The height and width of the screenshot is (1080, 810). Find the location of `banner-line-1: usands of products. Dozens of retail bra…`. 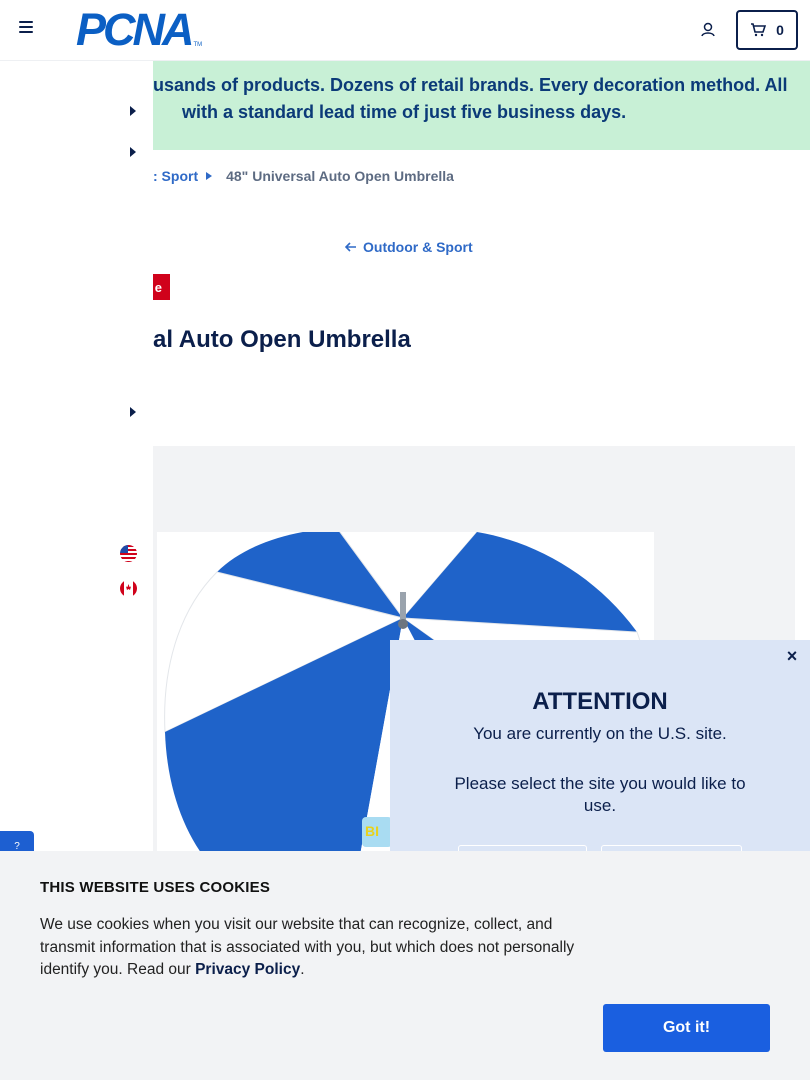

banner-line-1: usands of products. Dozens of retail bra… is located at coordinates (470, 85).